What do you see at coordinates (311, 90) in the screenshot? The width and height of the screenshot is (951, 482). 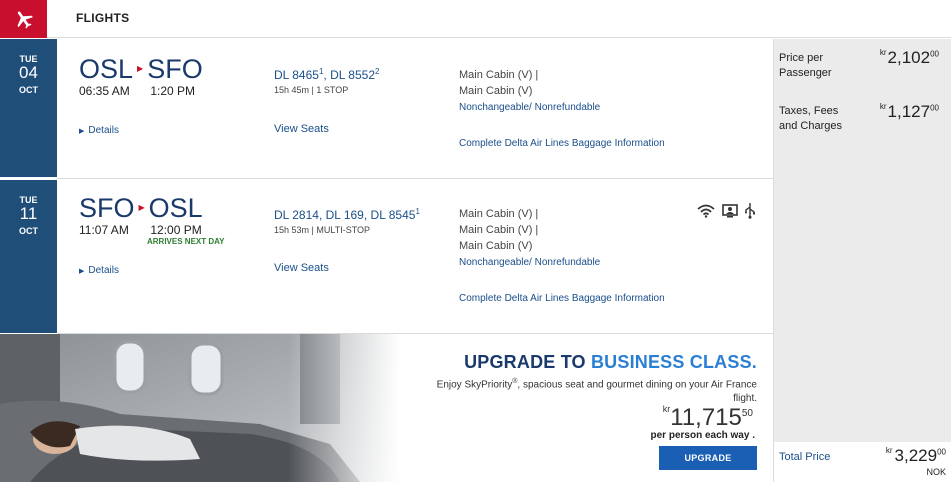 I see `duration-stops: 15h 45m | 1 STOP` at bounding box center [311, 90].